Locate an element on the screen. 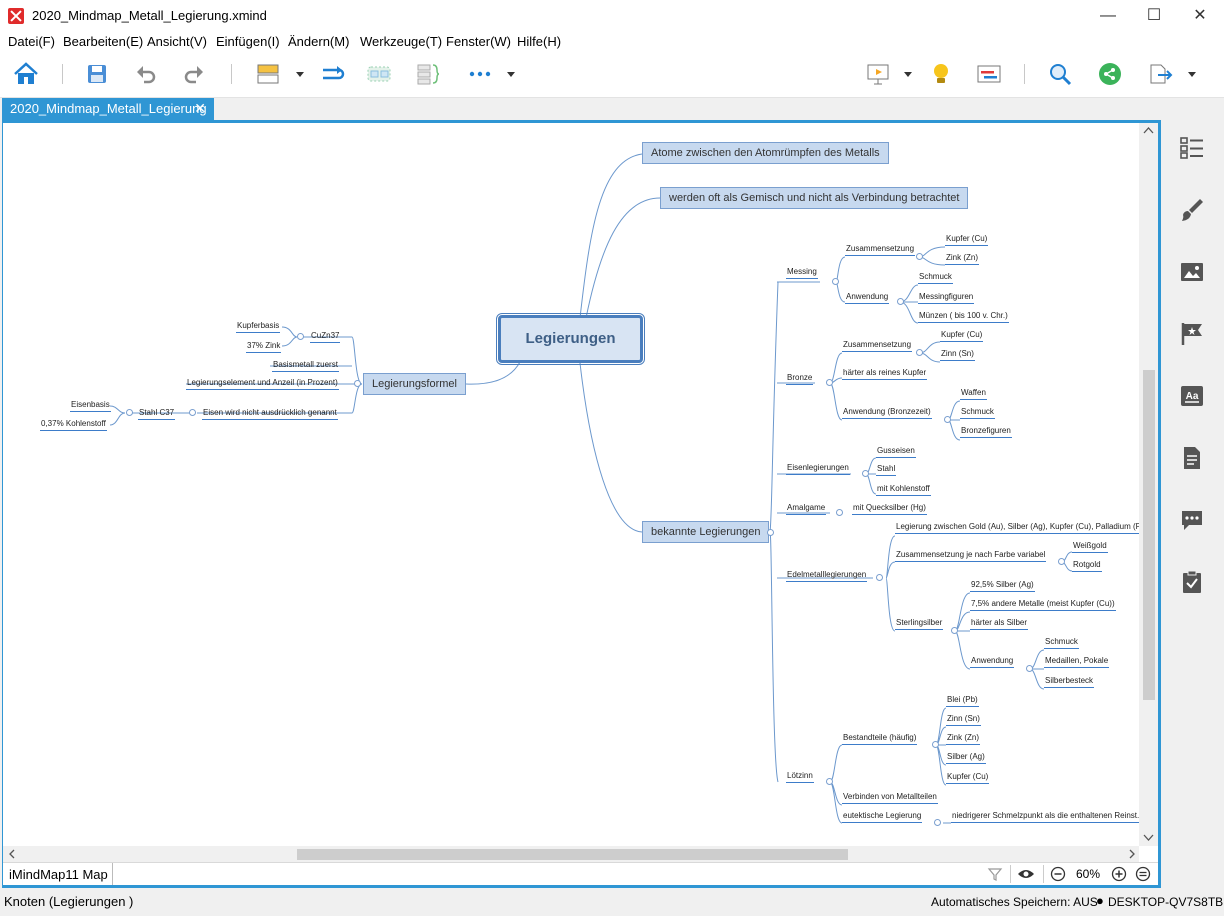 Image resolution: width=1224 pixels, height=916 pixels. save-icon is located at coordinates (97, 74).